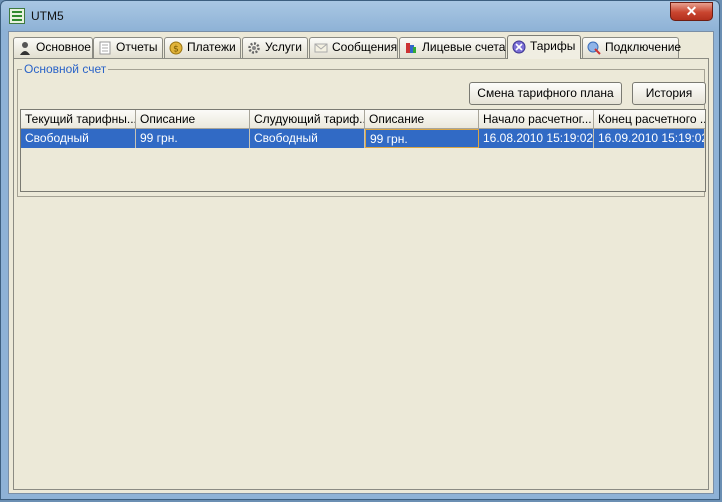  Describe the element at coordinates (519, 47) in the screenshot. I see `tariff-icon` at that location.